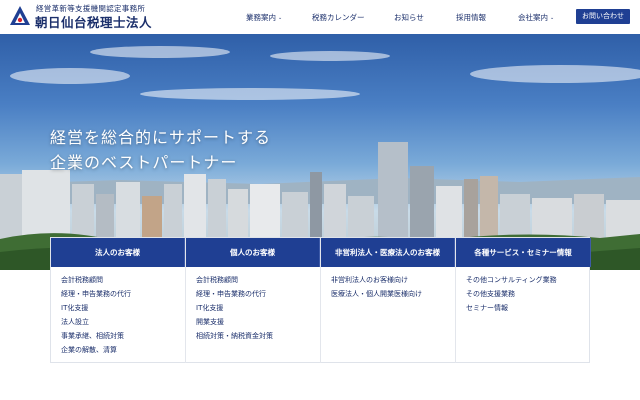 Image resolution: width=640 pixels, height=400 pixels. What do you see at coordinates (388, 252) in the screenshot?
I see `service-column-title: 非営利法人・医療法人のお客様` at bounding box center [388, 252].